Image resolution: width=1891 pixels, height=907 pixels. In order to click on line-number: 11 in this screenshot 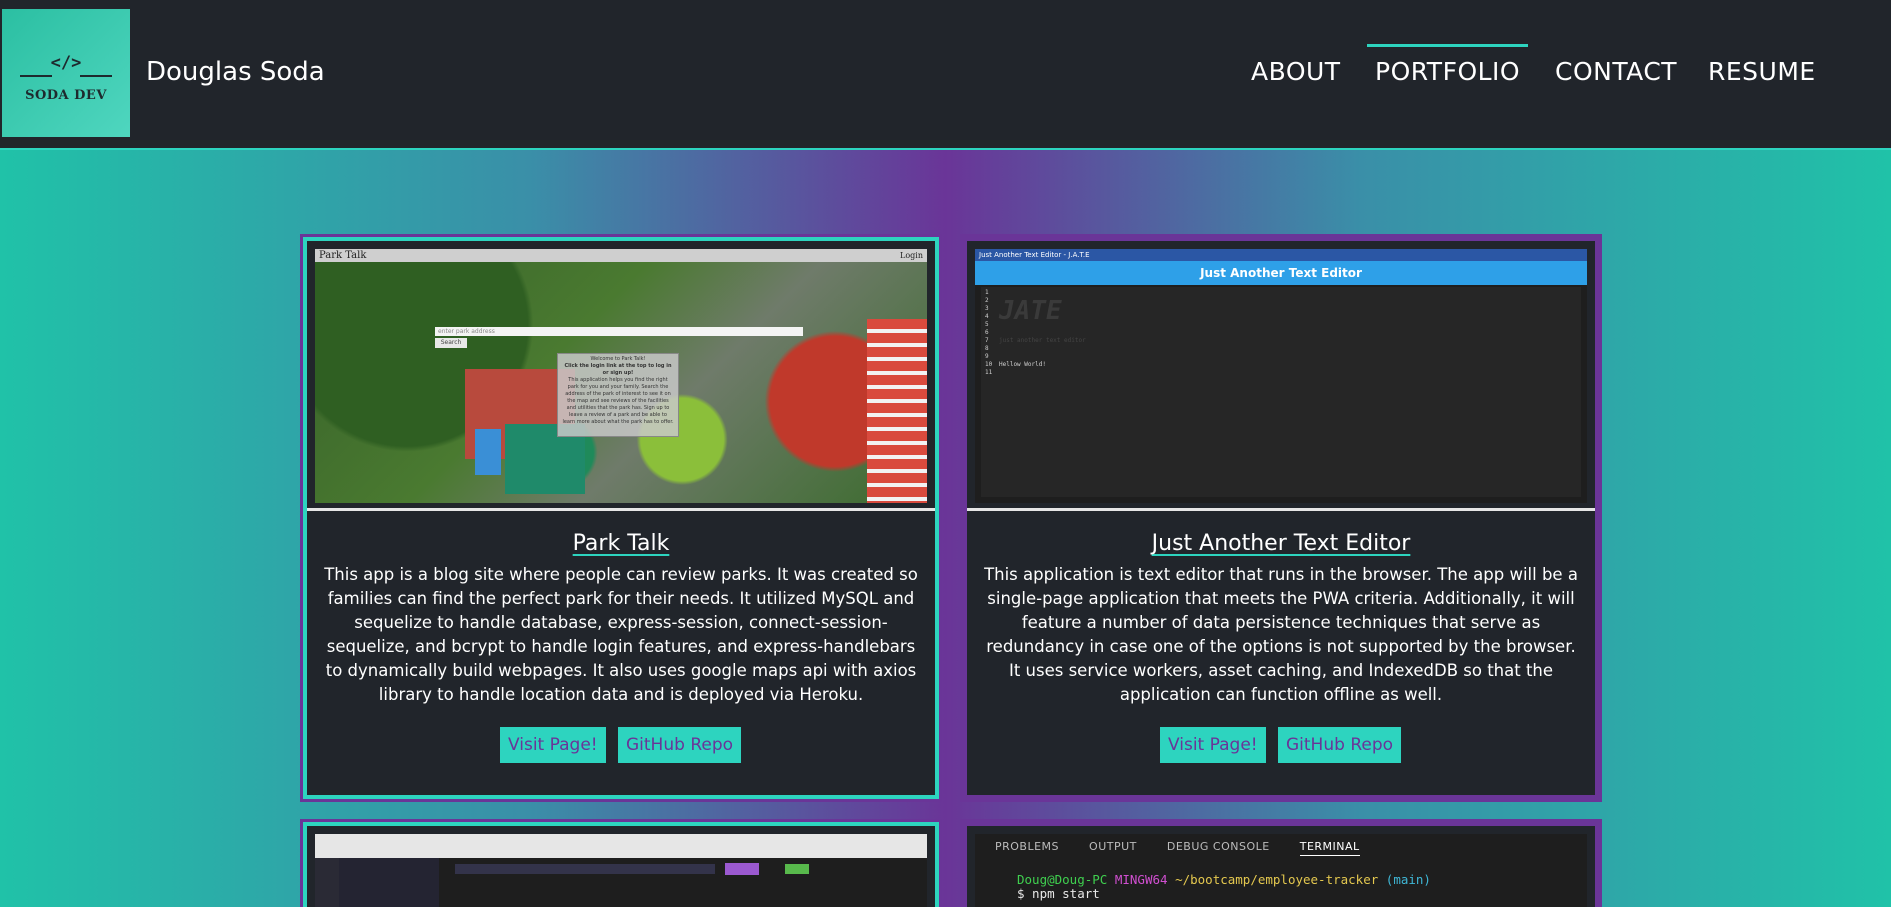, I will do `click(989, 372)`.